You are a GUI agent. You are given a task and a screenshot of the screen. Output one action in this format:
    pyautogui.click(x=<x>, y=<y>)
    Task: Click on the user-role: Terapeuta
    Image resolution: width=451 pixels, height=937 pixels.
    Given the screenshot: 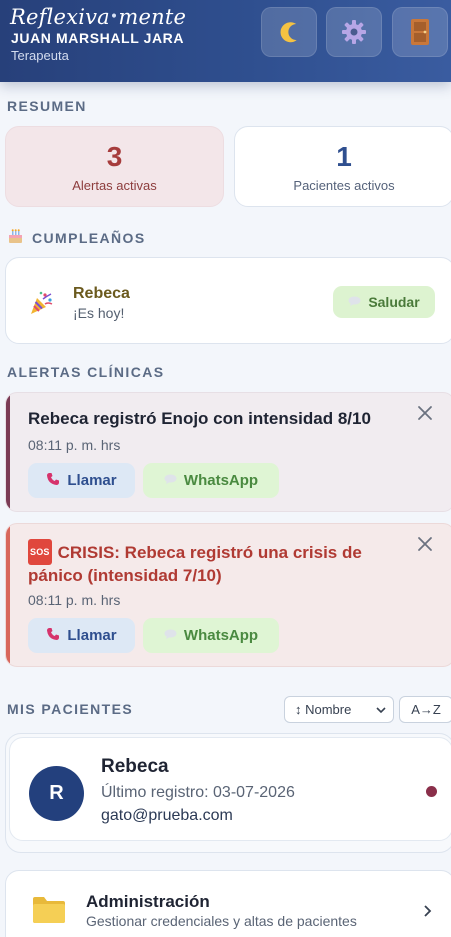 What is the action you would take?
    pyautogui.click(x=40, y=55)
    